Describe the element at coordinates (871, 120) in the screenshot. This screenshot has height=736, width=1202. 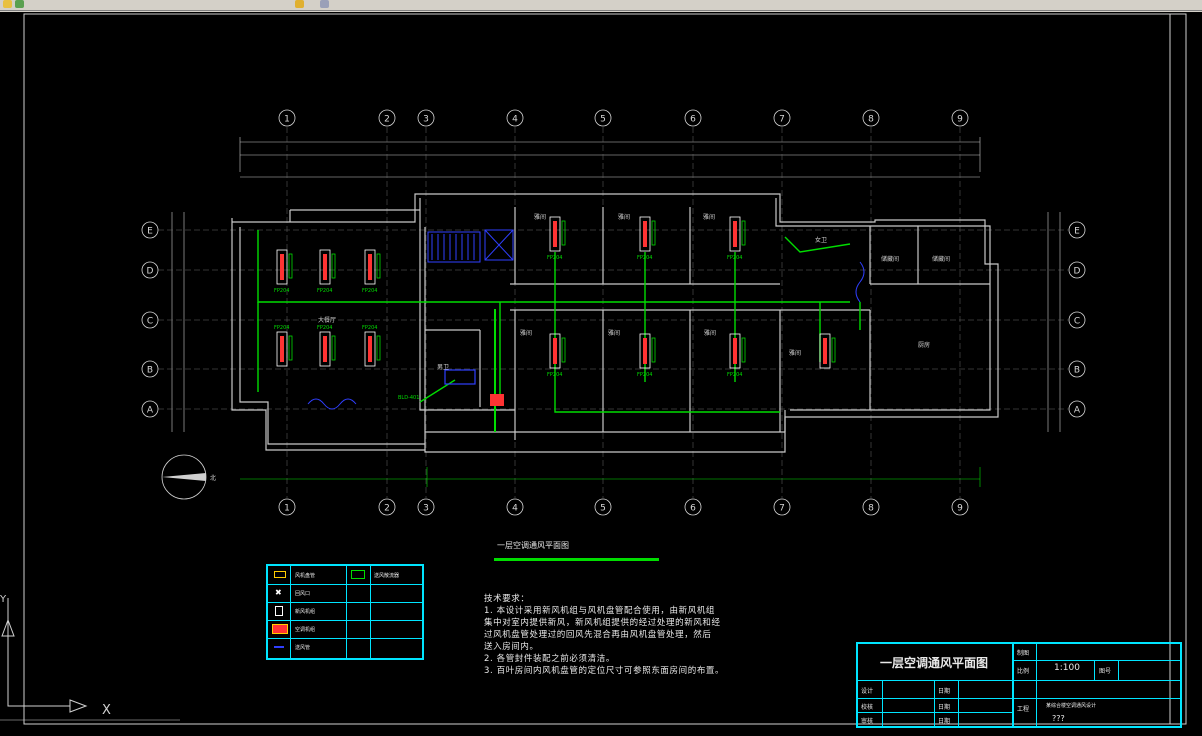
I see `axis-bubble-col-top-label: 8` at that location.